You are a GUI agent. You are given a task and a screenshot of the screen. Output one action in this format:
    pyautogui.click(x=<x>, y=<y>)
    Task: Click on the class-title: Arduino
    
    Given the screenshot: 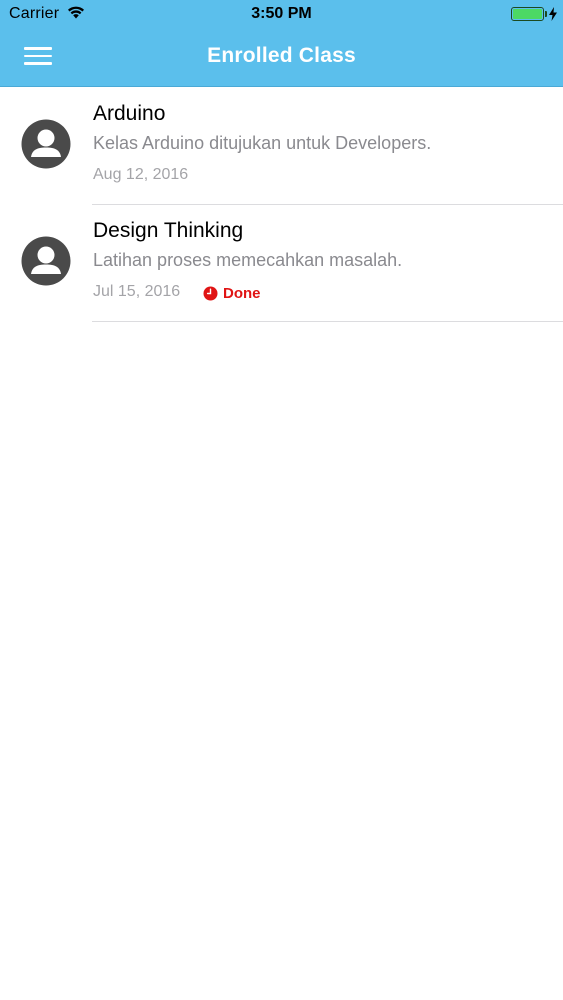 What is the action you would take?
    pyautogui.click(x=129, y=113)
    